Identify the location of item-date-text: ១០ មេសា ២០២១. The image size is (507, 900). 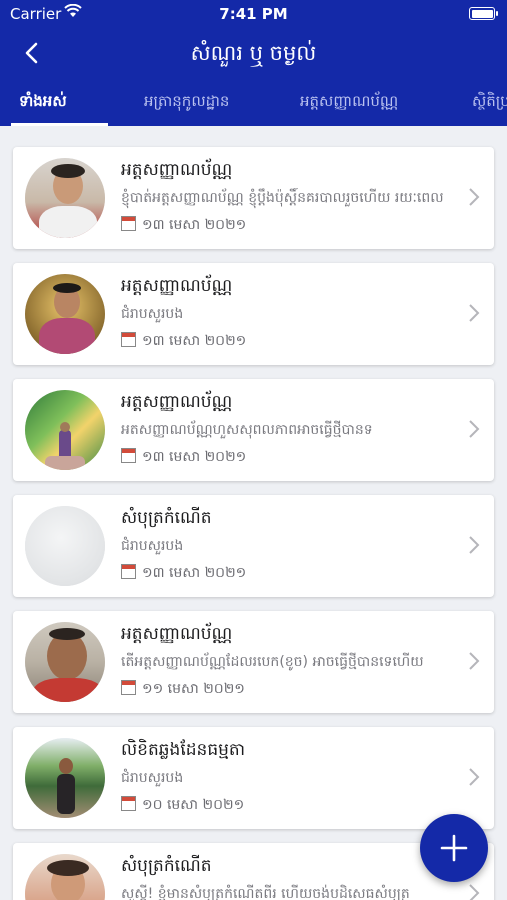
(193, 805).